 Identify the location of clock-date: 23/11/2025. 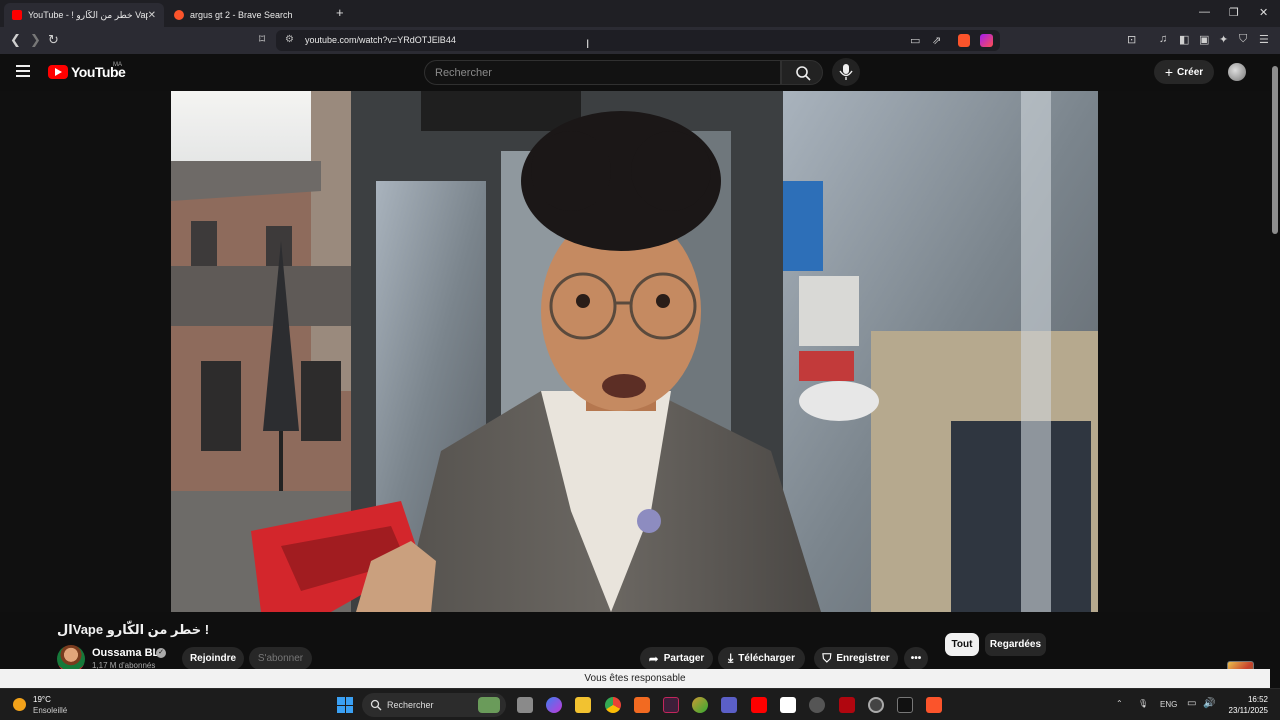
(1248, 710).